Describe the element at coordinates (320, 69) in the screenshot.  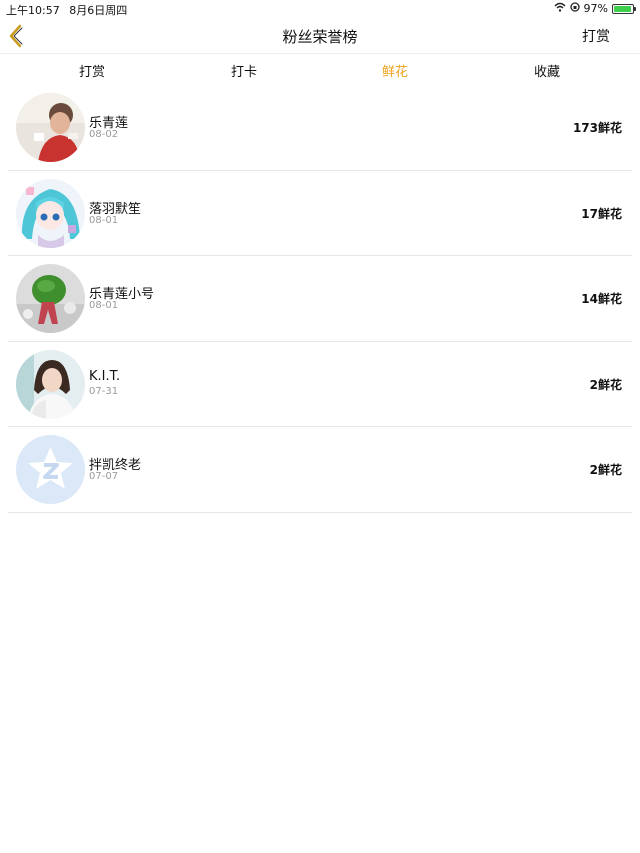
I see `tab-bar: 打赏 打卡 鲜花 收藏` at that location.